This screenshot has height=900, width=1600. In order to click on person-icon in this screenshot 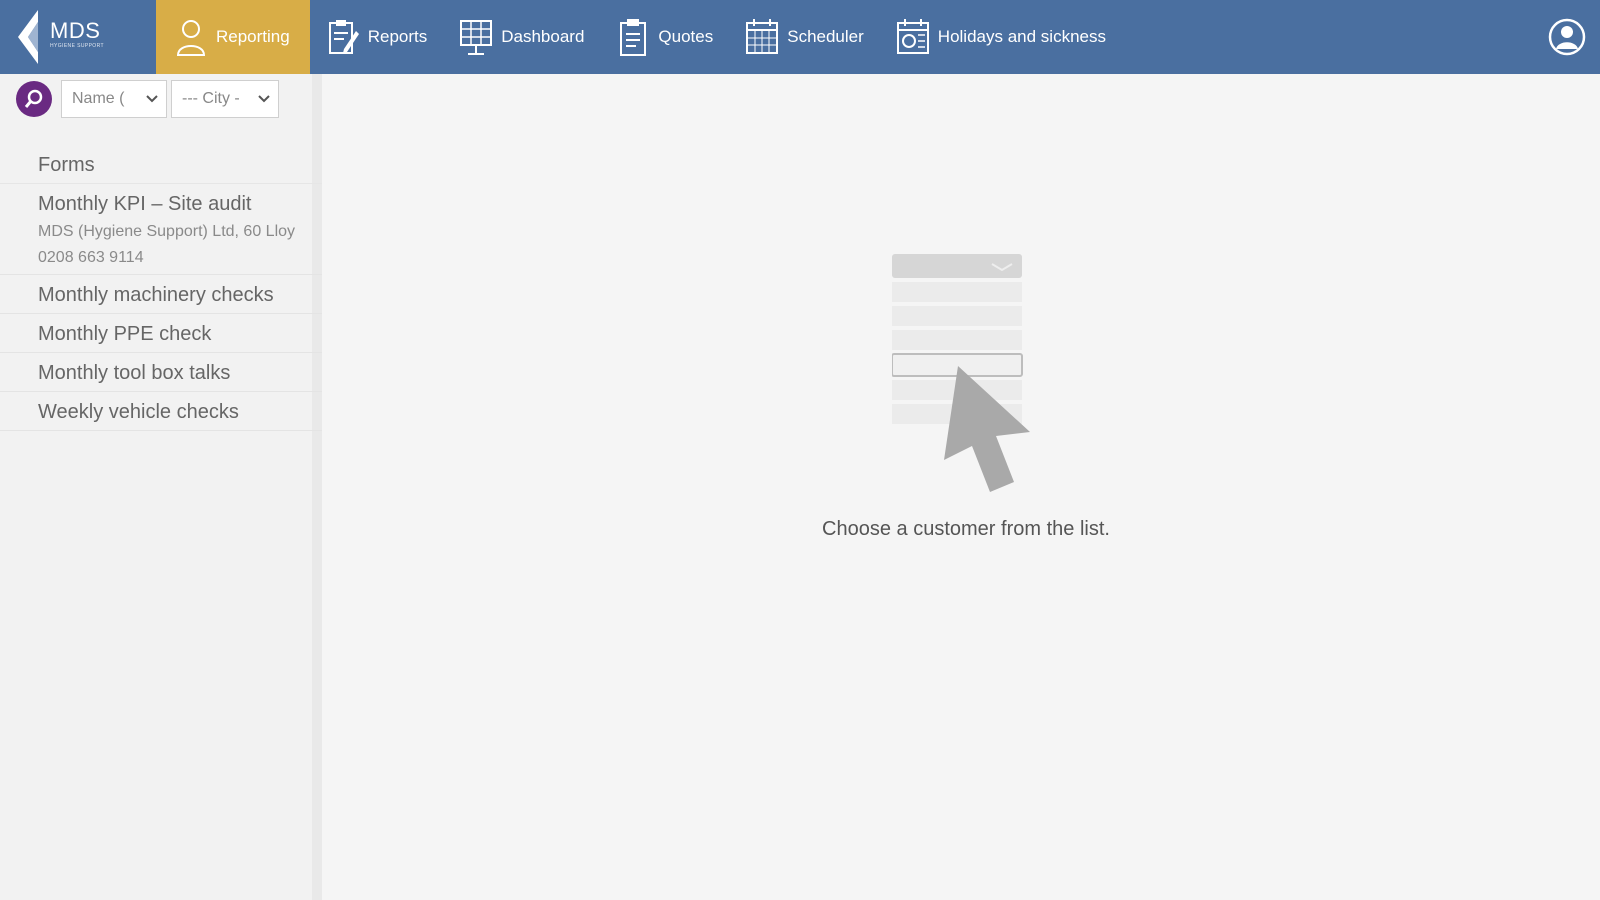, I will do `click(191, 38)`.